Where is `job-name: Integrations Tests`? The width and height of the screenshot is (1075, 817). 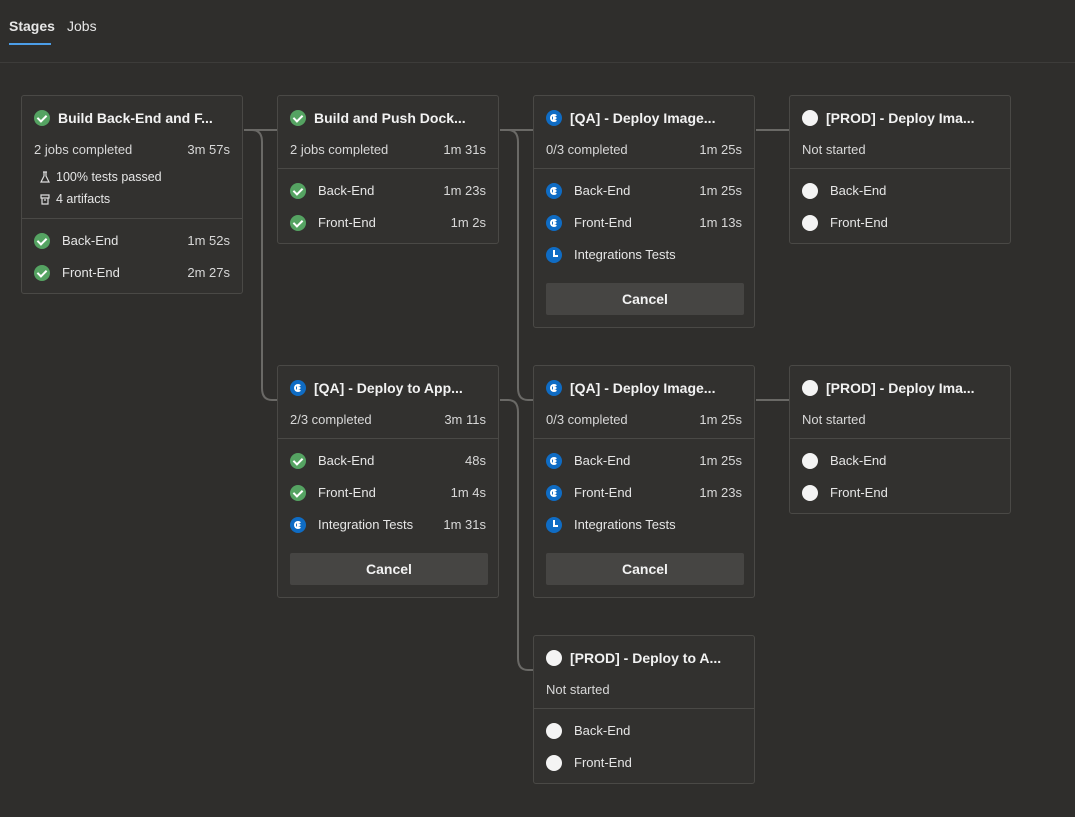
job-name: Integrations Tests is located at coordinates (625, 524).